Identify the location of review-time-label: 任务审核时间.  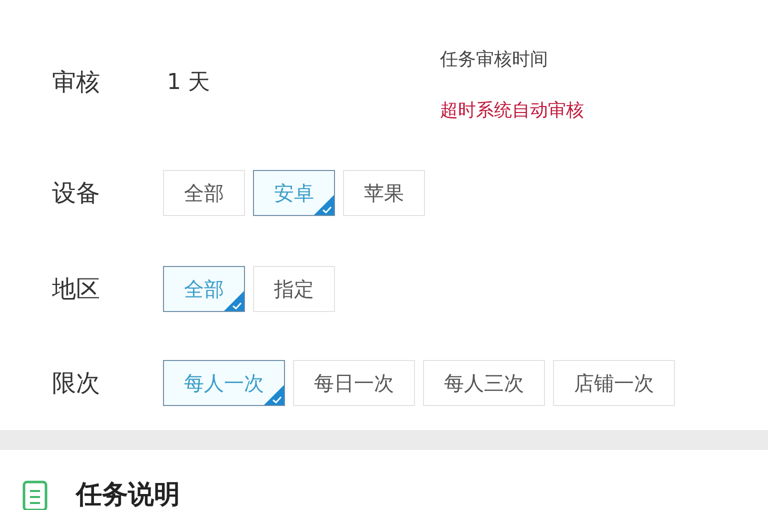
(494, 60).